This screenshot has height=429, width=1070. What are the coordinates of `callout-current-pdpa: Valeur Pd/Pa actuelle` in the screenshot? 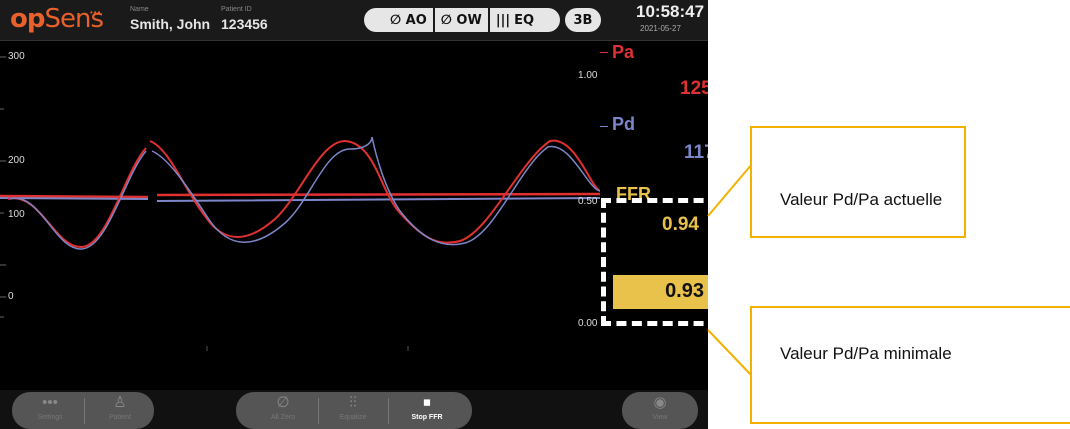 It's located at (858, 182).